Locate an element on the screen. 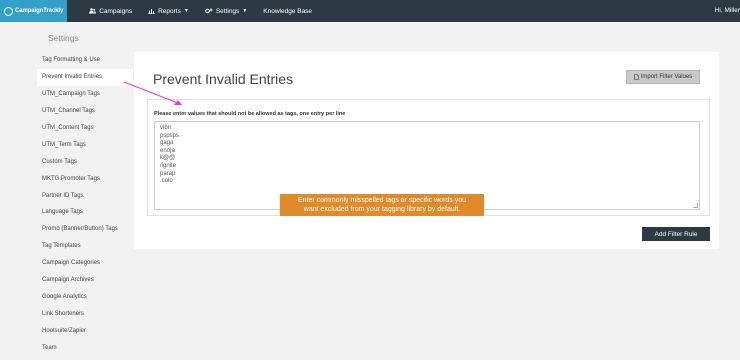 The height and width of the screenshot is (360, 740). sidebar-item-team: Team is located at coordinates (85, 347).